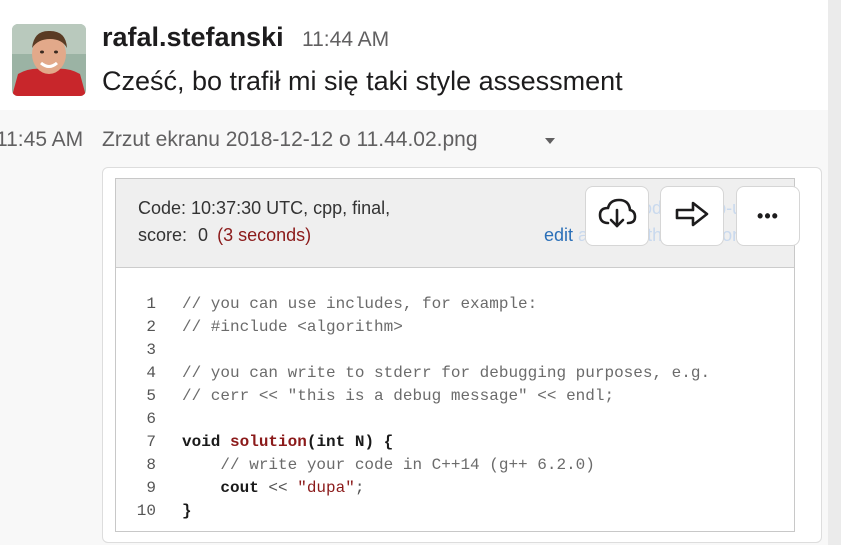 This screenshot has height=545, width=841. I want to click on download-button, so click(617, 216).